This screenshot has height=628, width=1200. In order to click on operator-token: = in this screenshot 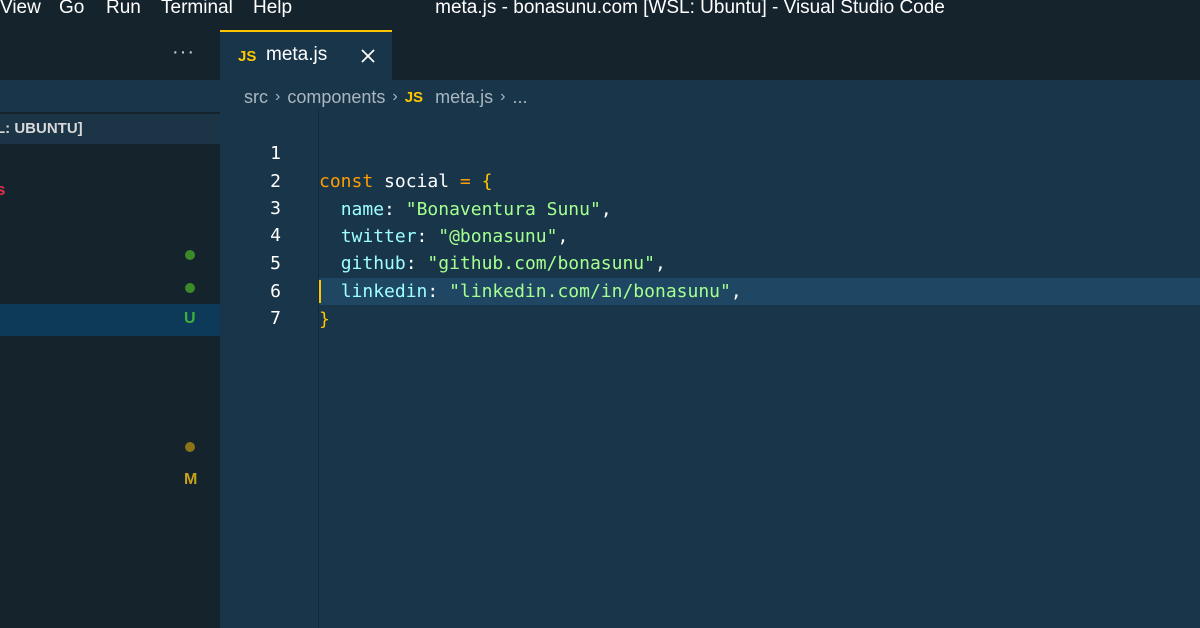, I will do `click(465, 181)`.